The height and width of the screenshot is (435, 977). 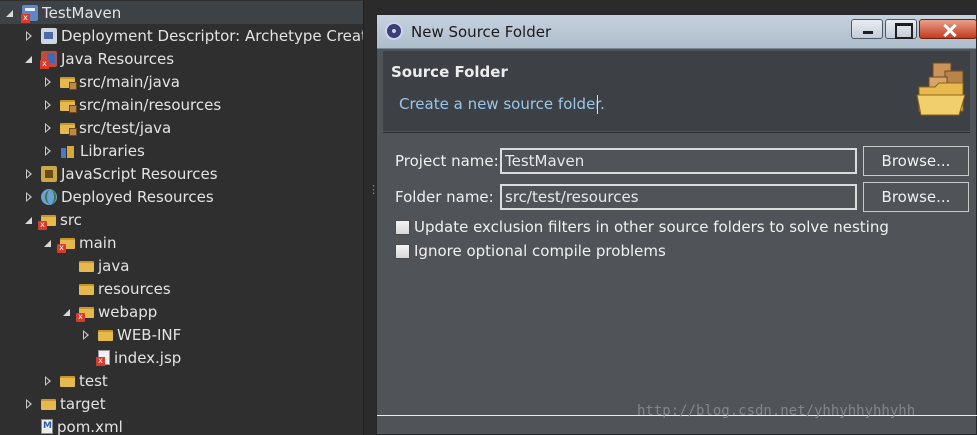 What do you see at coordinates (129, 81) in the screenshot?
I see `tree-item-label: src/main/java` at bounding box center [129, 81].